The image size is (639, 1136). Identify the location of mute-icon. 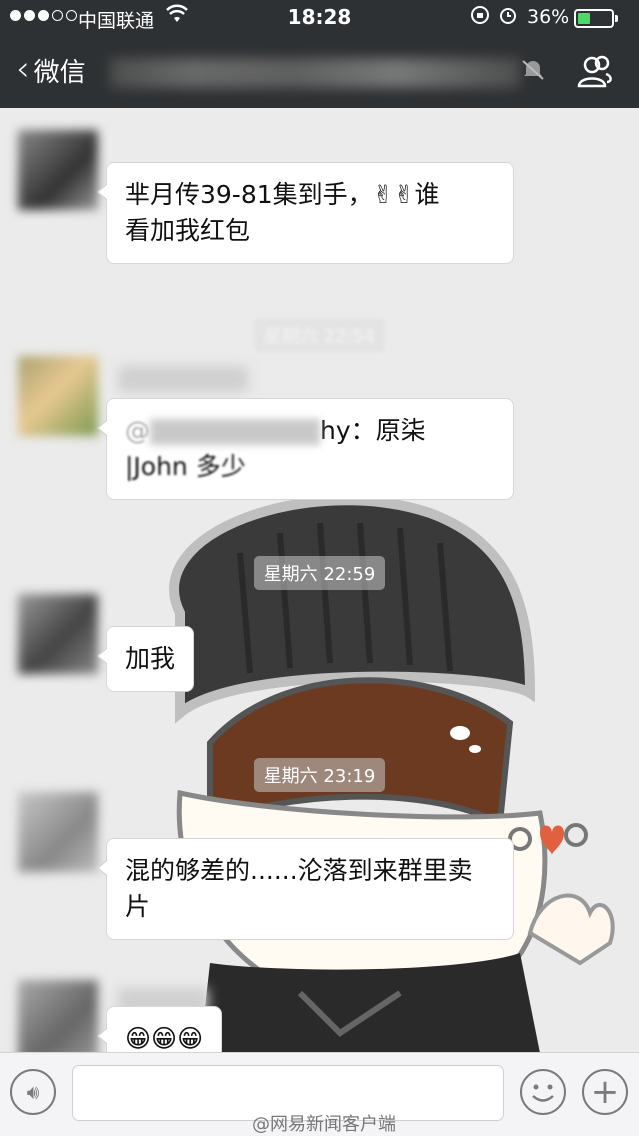
(533, 73).